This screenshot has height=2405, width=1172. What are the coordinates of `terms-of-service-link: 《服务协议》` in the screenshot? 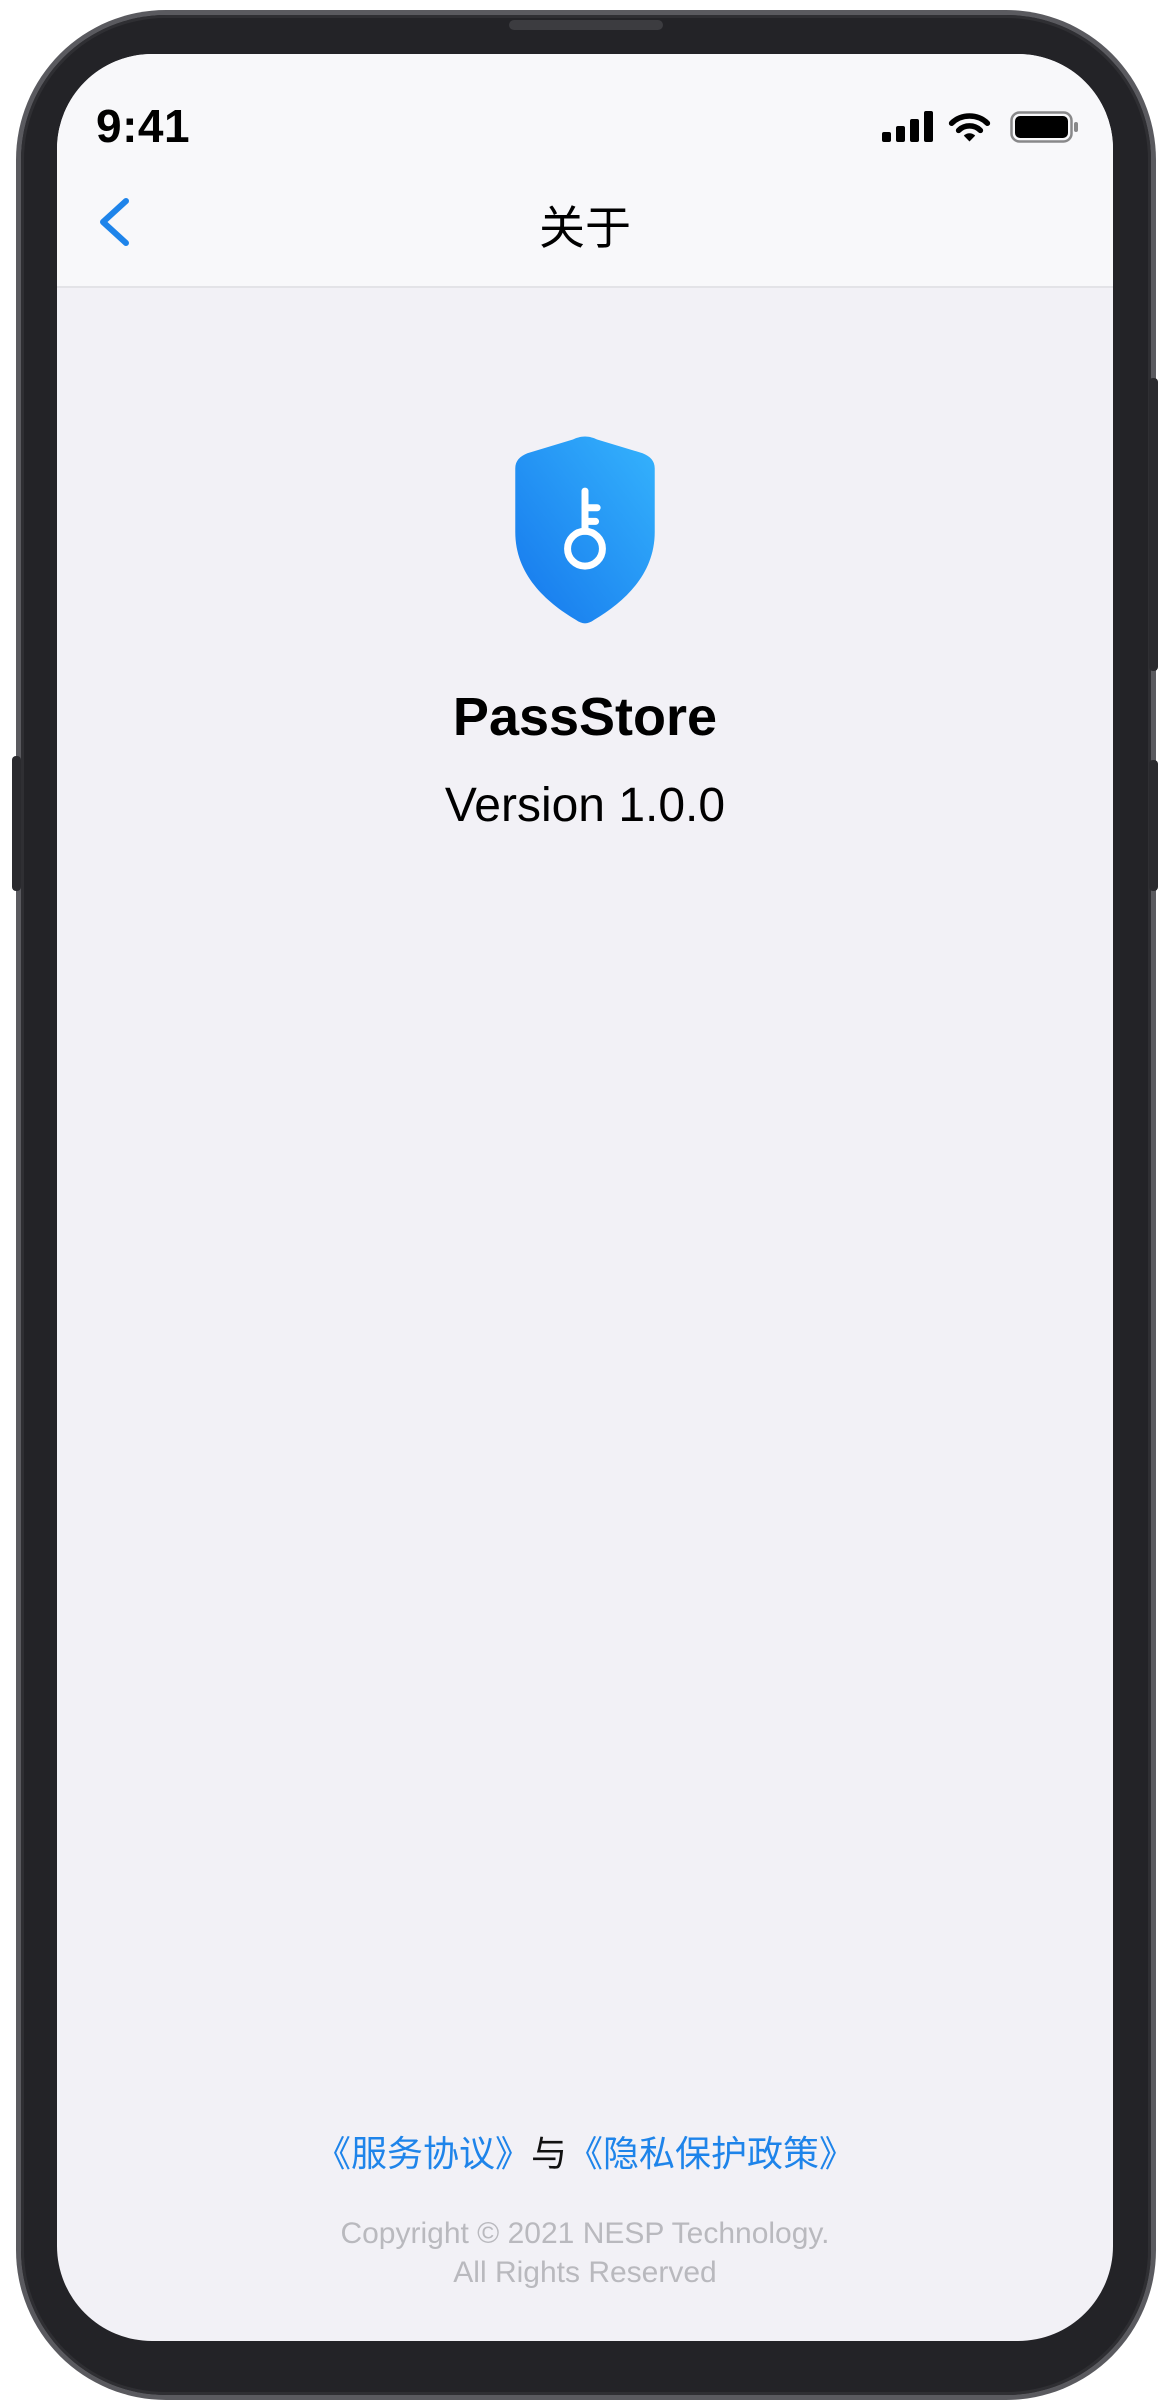 It's located at (423, 2153).